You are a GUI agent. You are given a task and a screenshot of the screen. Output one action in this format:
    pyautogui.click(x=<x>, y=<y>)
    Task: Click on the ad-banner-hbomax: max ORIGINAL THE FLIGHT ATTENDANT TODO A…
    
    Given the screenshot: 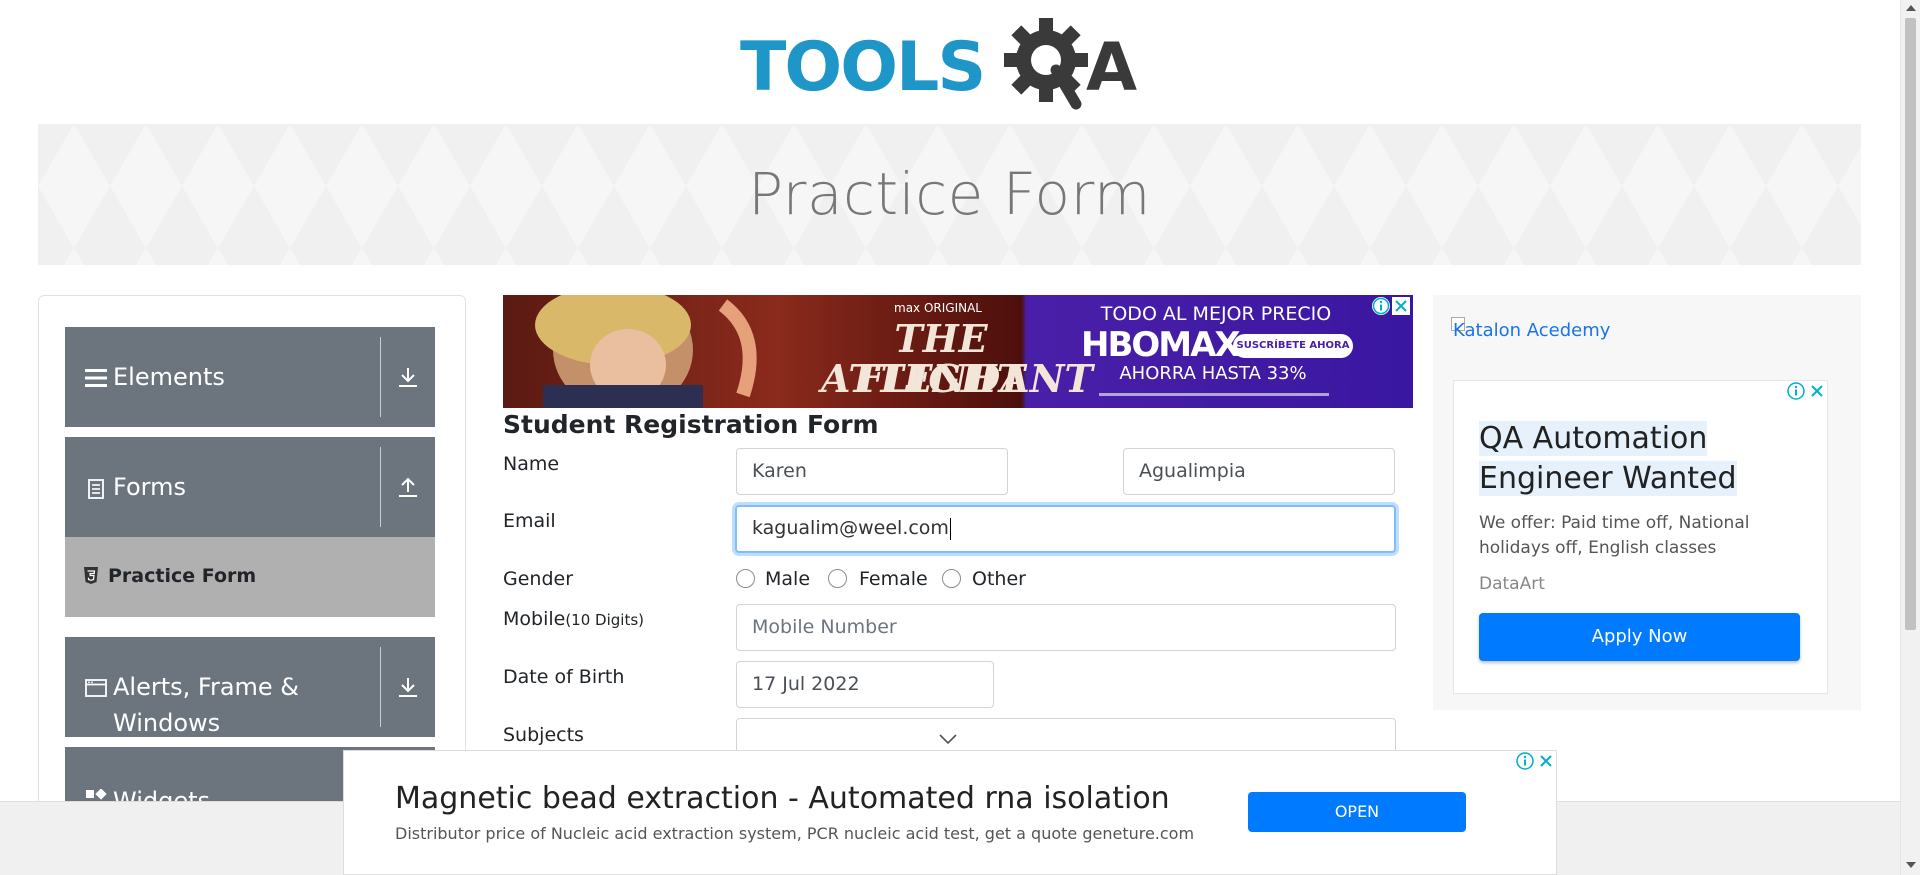 What is the action you would take?
    pyautogui.click(x=958, y=351)
    